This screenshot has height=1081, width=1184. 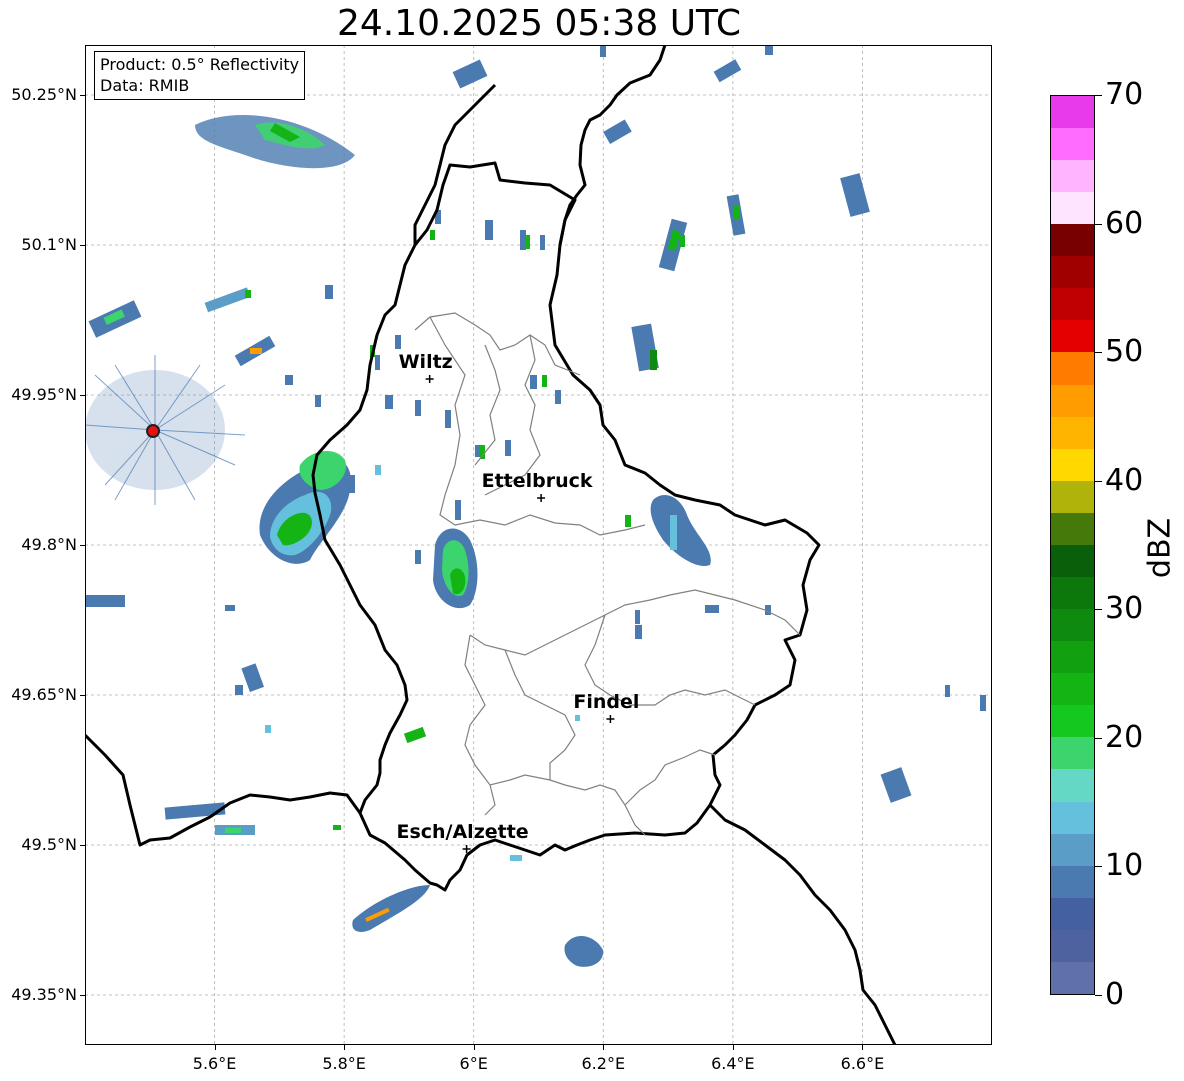 I want to click on germany-border-north, so click(x=612, y=145).